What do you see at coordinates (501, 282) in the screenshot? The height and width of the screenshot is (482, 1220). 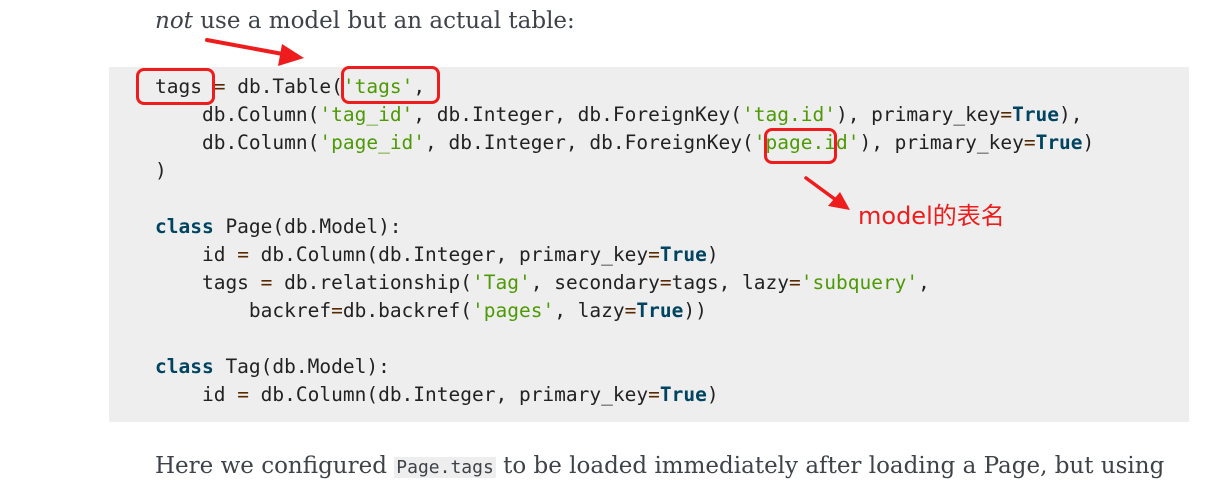 I see `code-string: 'Tag'` at bounding box center [501, 282].